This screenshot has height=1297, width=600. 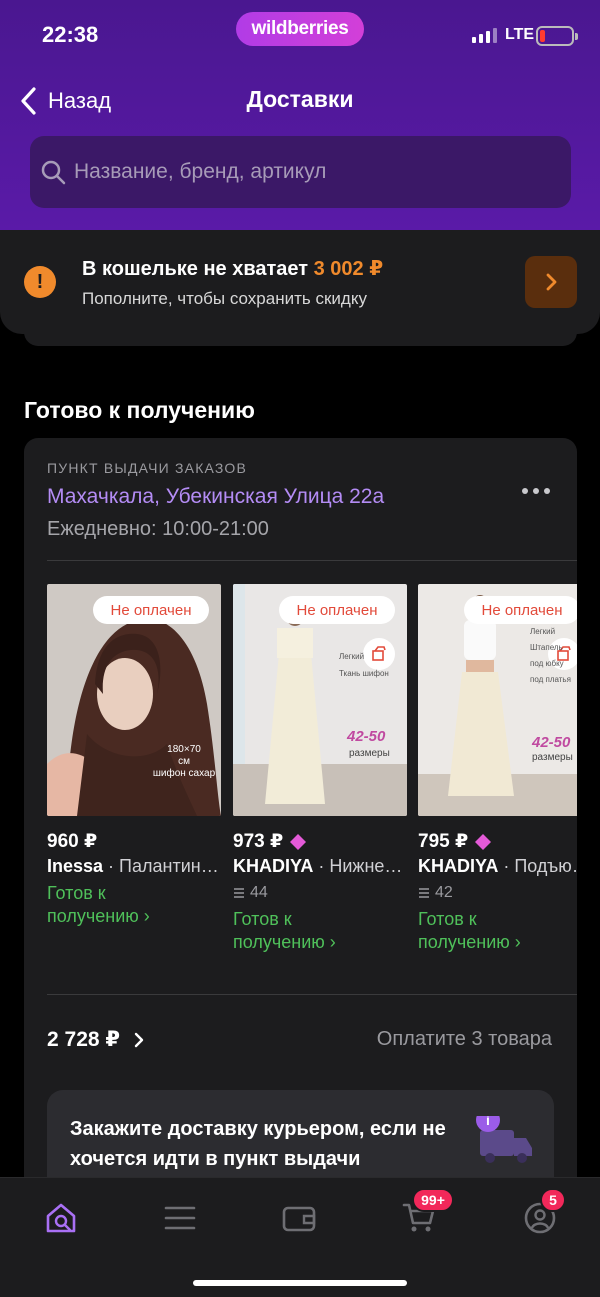 I want to click on product-price: 795 ₽, so click(x=455, y=841).